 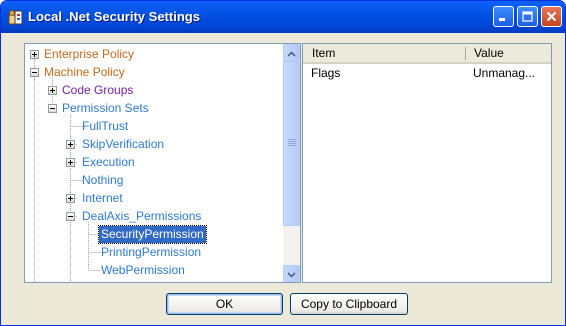 What do you see at coordinates (89, 54) in the screenshot?
I see `tree-node-enterprise-policy: Enterprise Policy` at bounding box center [89, 54].